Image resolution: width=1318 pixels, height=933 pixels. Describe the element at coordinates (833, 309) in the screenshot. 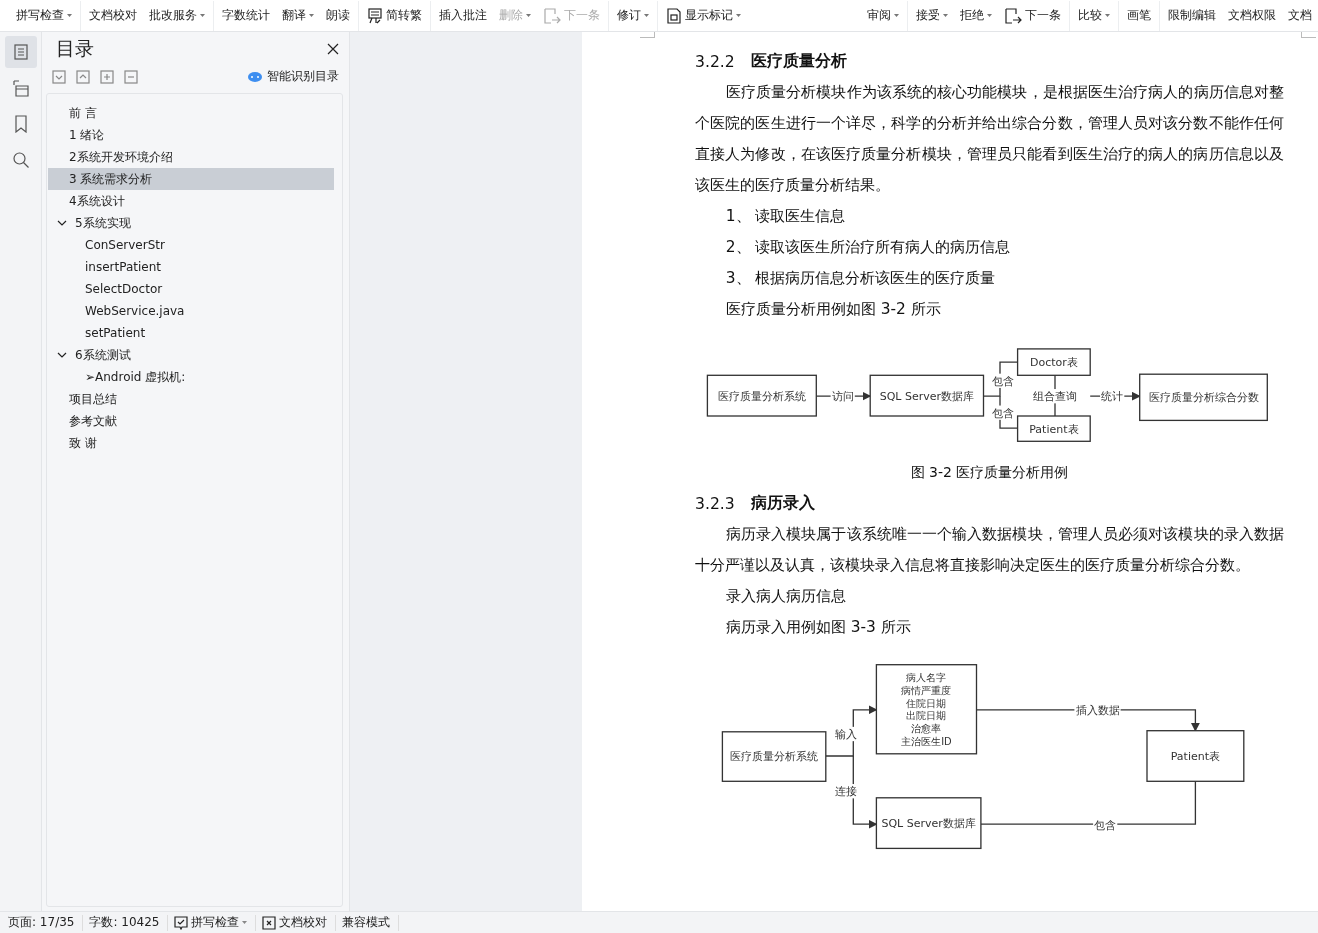

I see `paragraph: 医疗质量分析用例如图 3-2 所示` at that location.